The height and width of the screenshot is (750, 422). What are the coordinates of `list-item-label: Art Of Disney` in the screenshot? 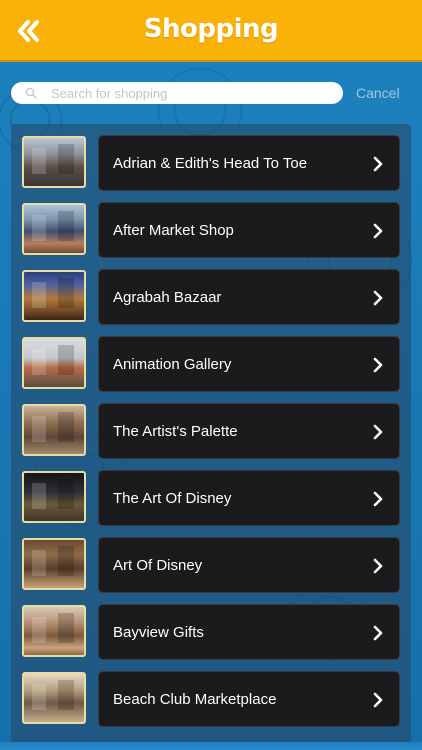 It's located at (158, 565).